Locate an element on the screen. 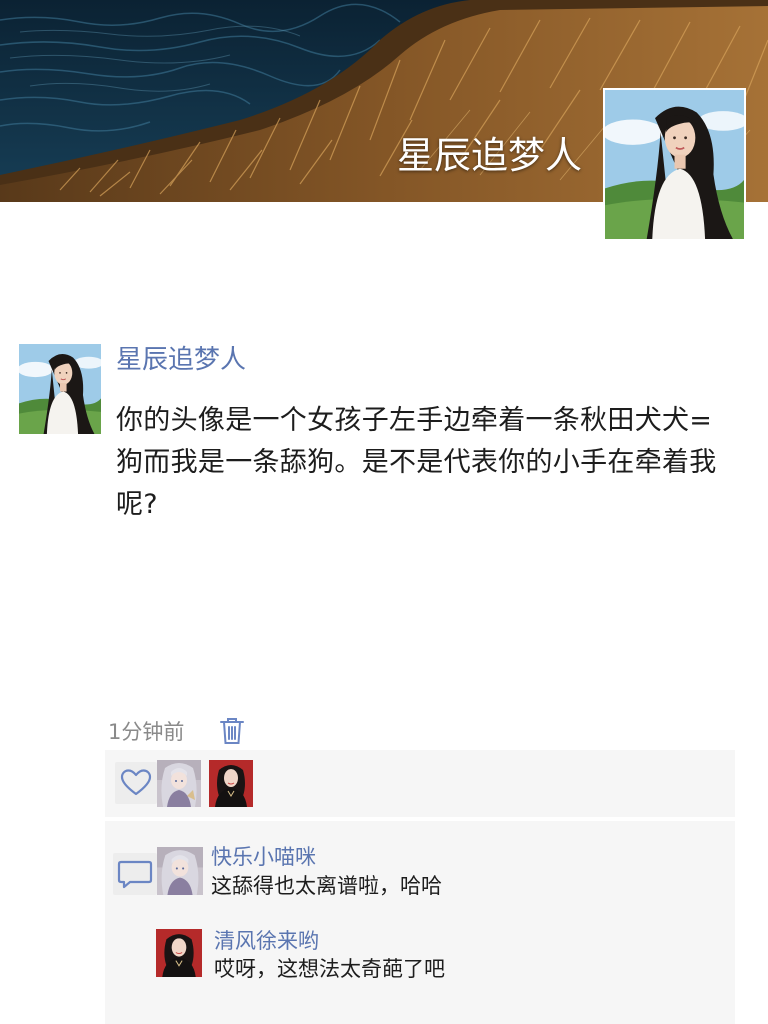  profile-avatar is located at coordinates (674, 164).